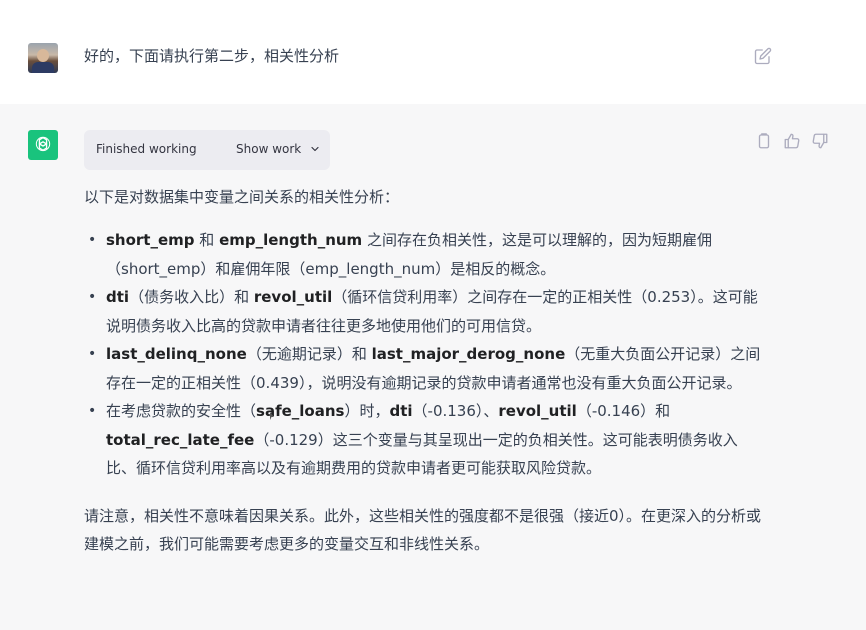  Describe the element at coordinates (309, 354) in the screenshot. I see `text-run: （无逾期记录）和` at that location.